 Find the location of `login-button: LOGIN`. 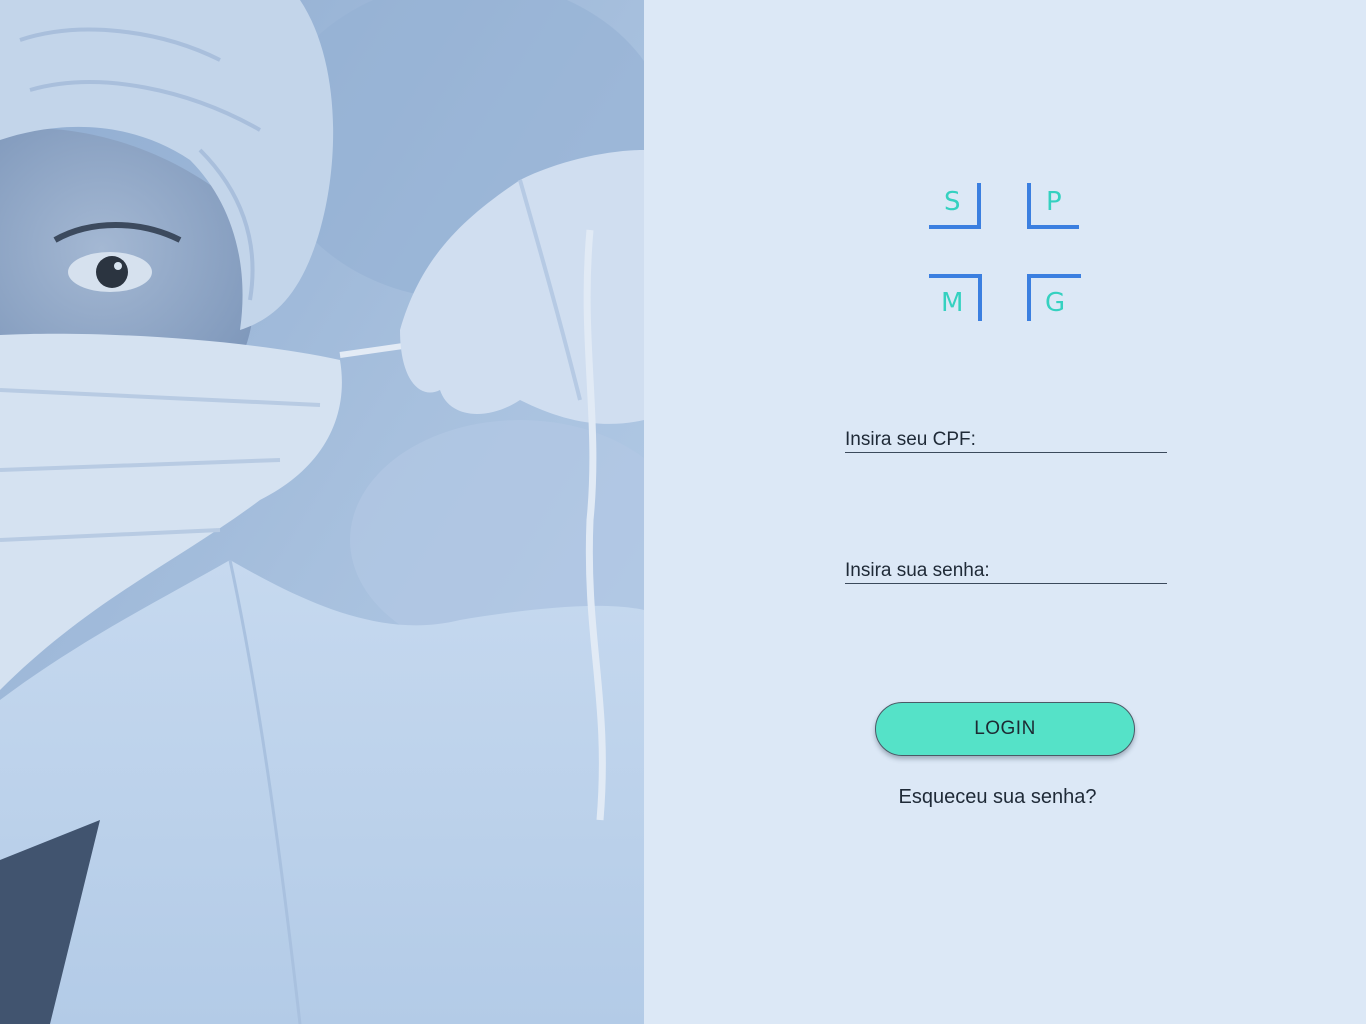

login-button: LOGIN is located at coordinates (1005, 729).